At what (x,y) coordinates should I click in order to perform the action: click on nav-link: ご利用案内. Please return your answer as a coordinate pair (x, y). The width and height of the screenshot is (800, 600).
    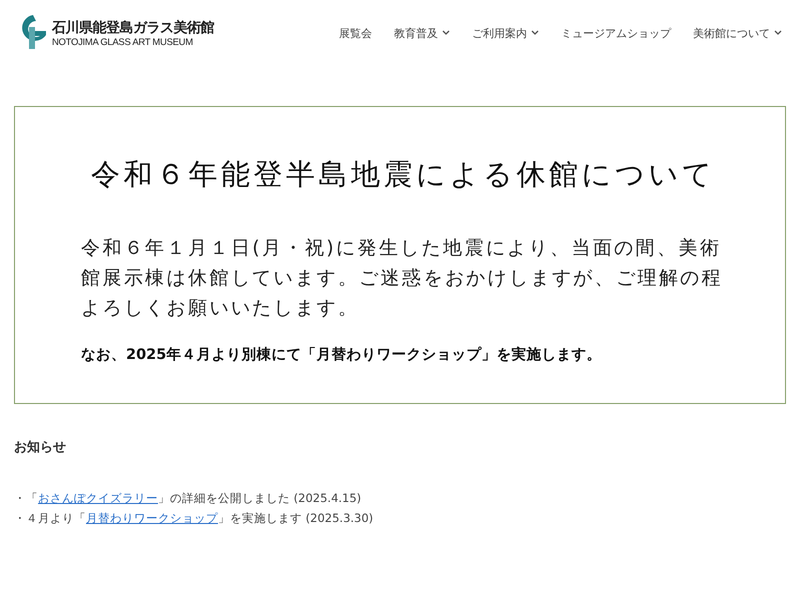
    Looking at the image, I should click on (505, 33).